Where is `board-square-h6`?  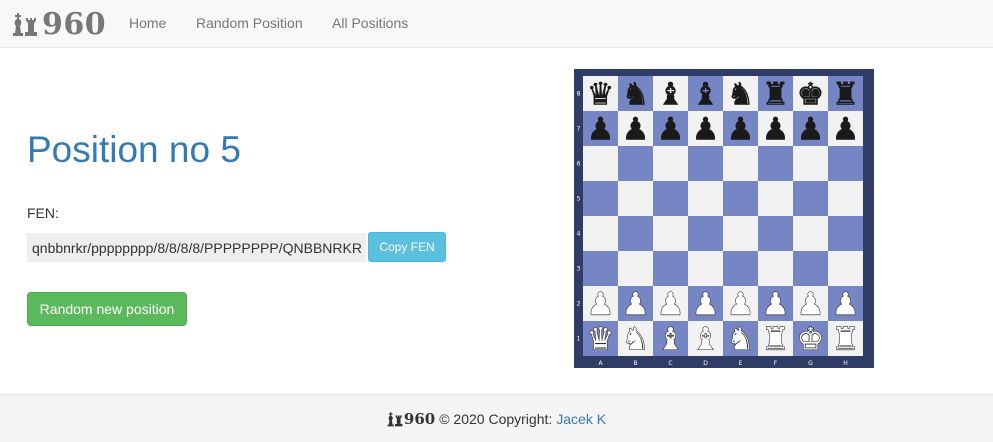 board-square-h6 is located at coordinates (845, 163).